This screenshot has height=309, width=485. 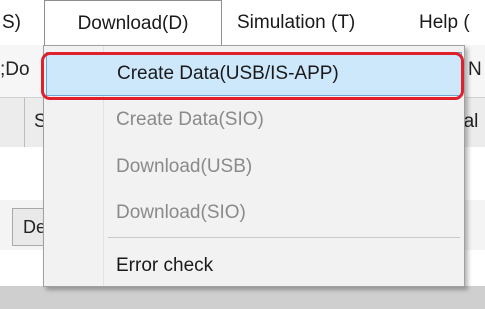 What do you see at coordinates (15, 69) in the screenshot?
I see `toolbar-fragment-left: ;Do` at bounding box center [15, 69].